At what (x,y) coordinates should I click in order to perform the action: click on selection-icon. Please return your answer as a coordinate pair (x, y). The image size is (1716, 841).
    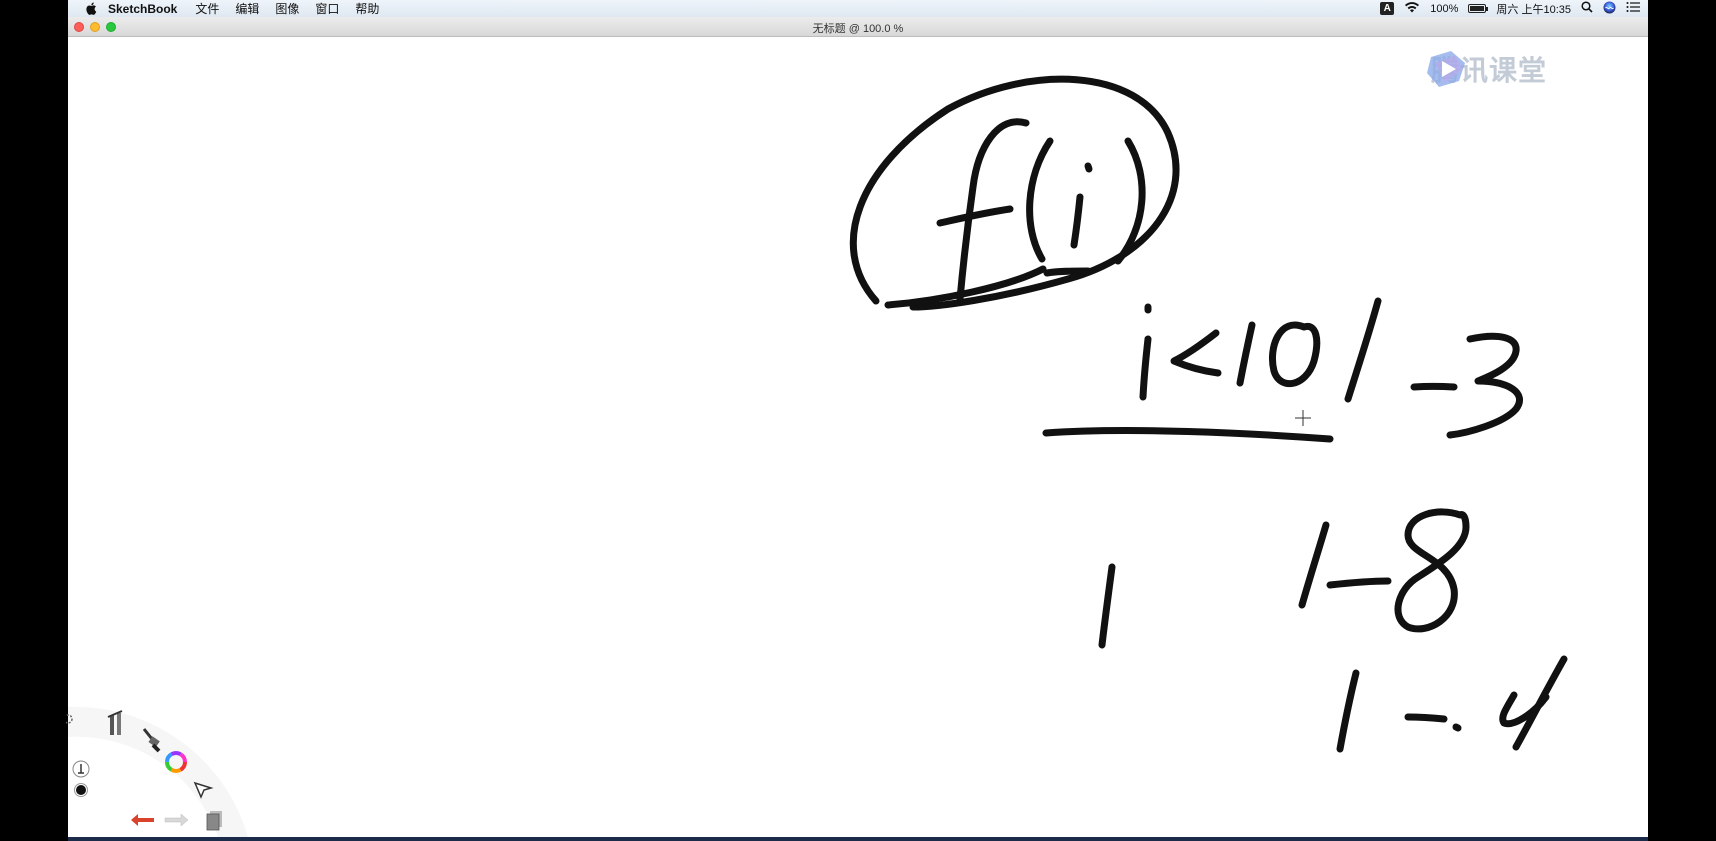
    Looking at the image, I should click on (203, 791).